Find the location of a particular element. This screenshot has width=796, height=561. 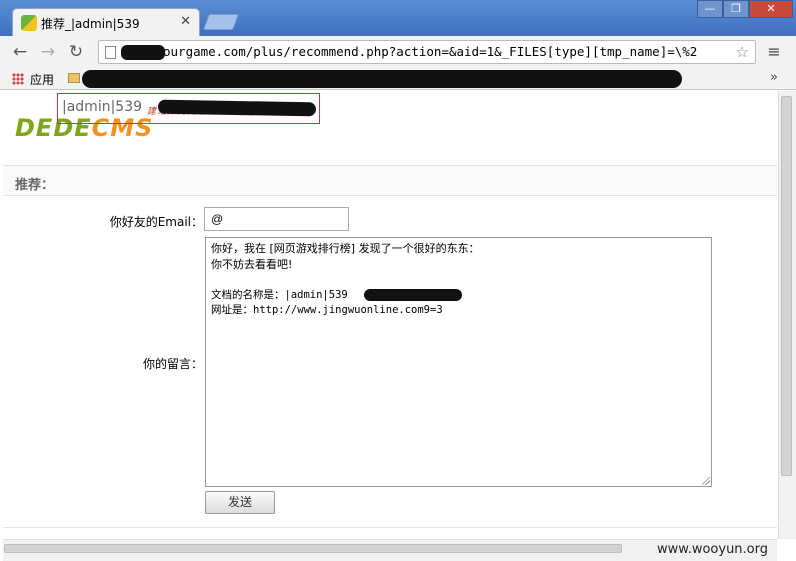

vertical-scroll-thumb is located at coordinates (786, 286).